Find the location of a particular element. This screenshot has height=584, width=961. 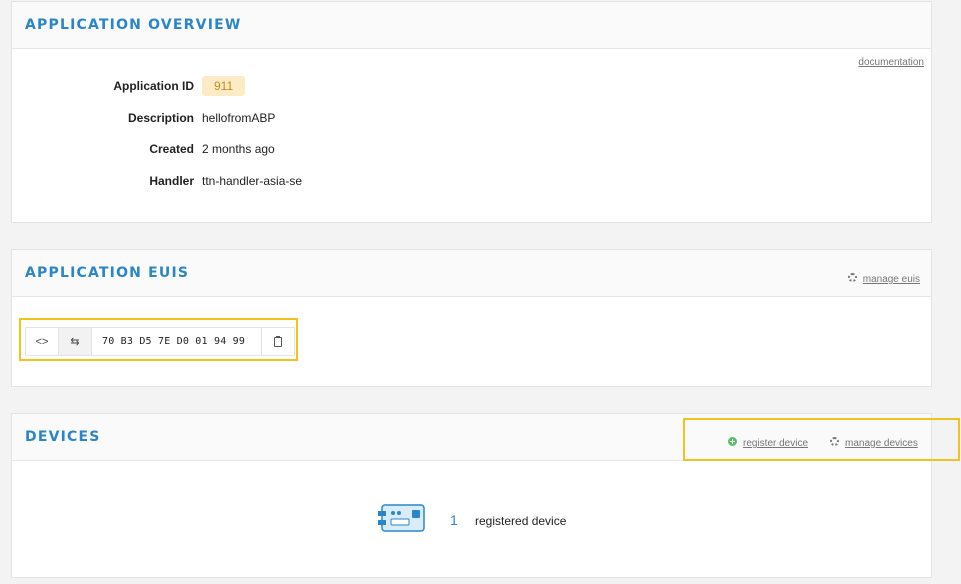

euis-header: APPLICATION EUIS manage euis is located at coordinates (471, 273).